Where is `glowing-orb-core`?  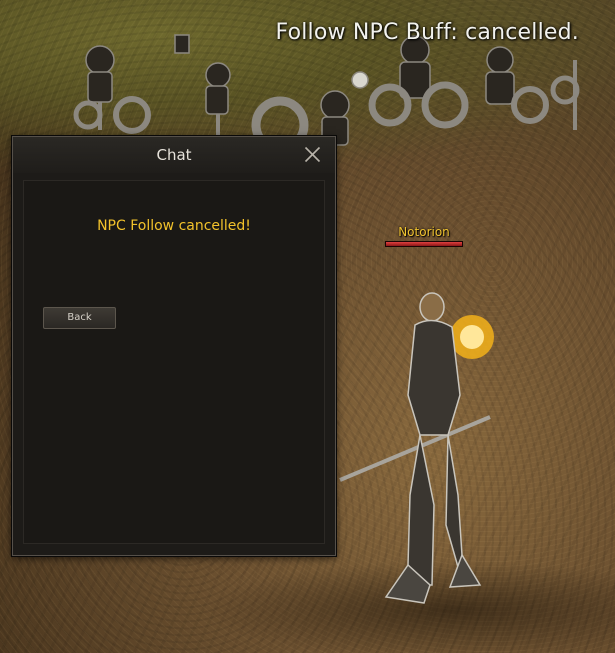
glowing-orb-core is located at coordinates (472, 337).